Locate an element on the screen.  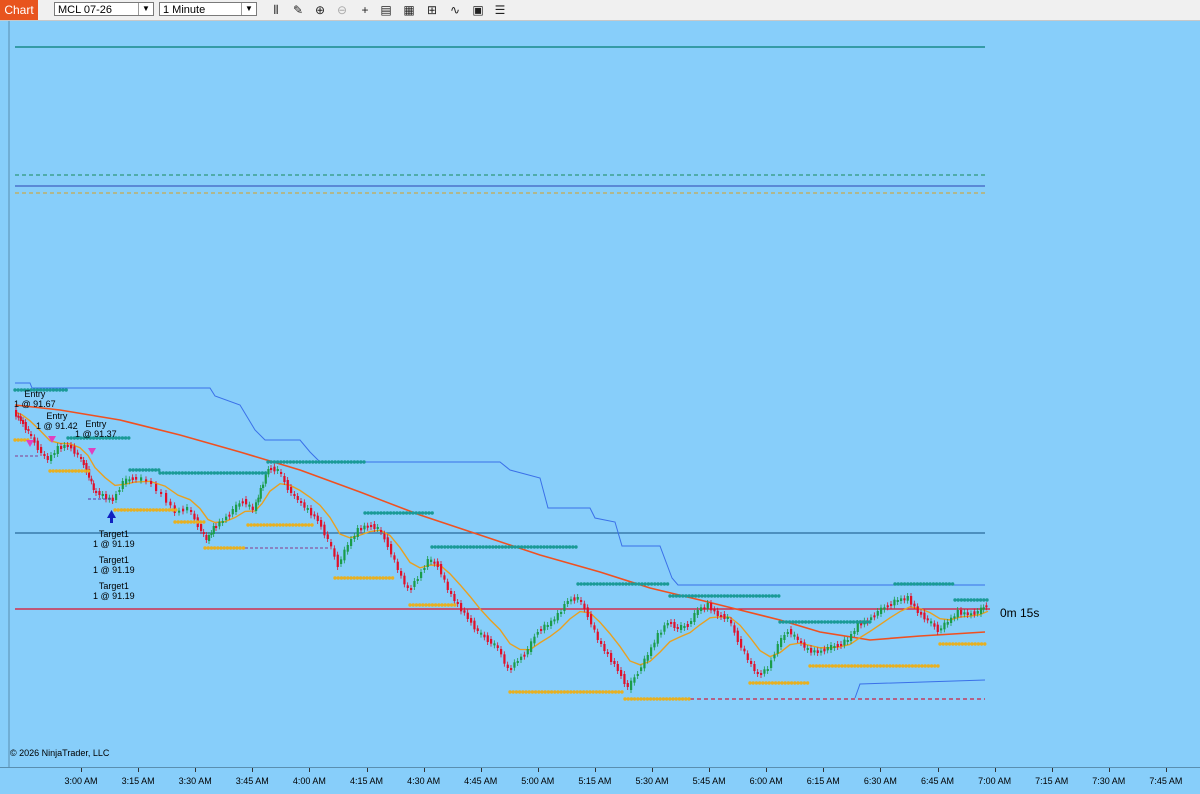
time-tick-mark is located at coordinates (938, 770).